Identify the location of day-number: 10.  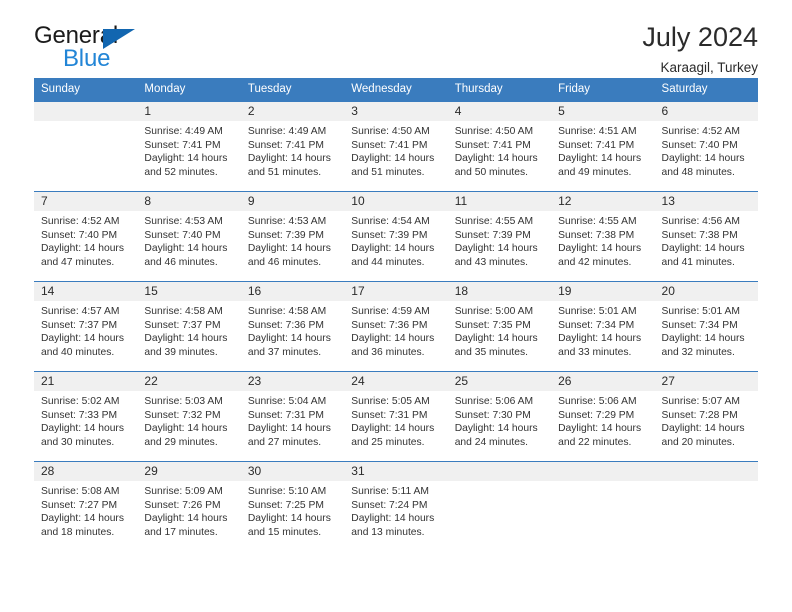
(396, 201).